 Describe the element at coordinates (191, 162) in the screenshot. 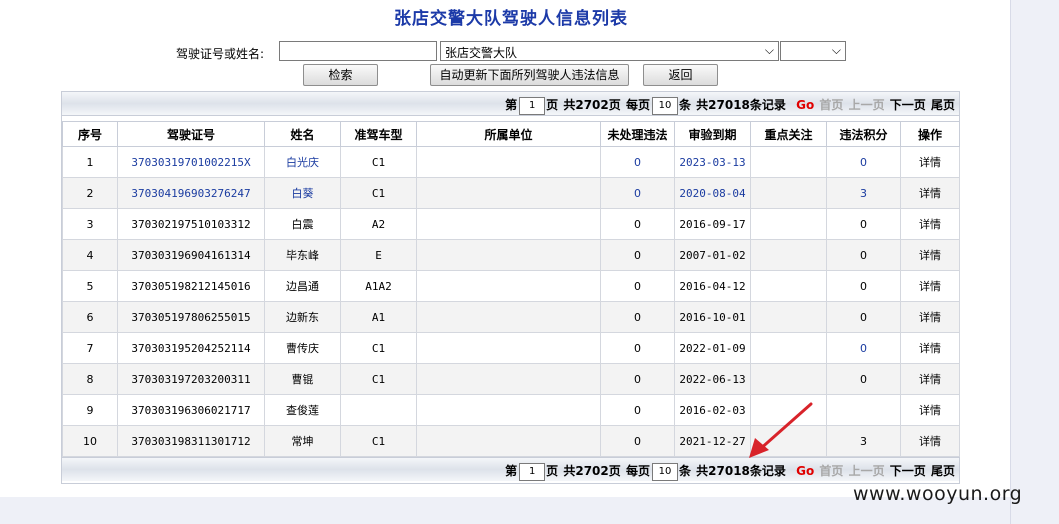

I see `cell-license: 37030319701002215X` at that location.